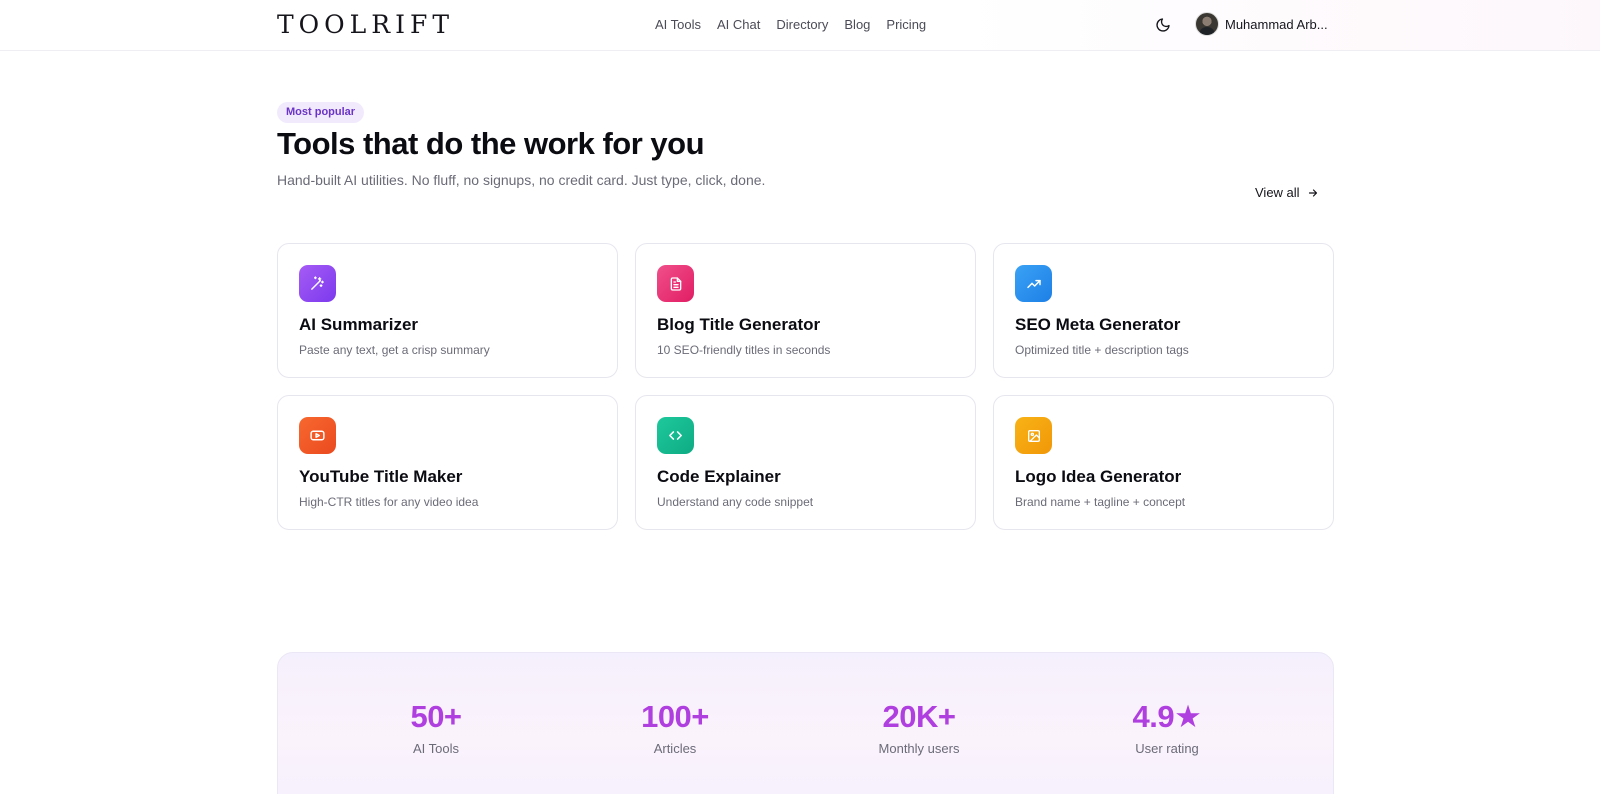 Image resolution: width=1600 pixels, height=794 pixels. I want to click on nav-pricing: Pricing, so click(906, 24).